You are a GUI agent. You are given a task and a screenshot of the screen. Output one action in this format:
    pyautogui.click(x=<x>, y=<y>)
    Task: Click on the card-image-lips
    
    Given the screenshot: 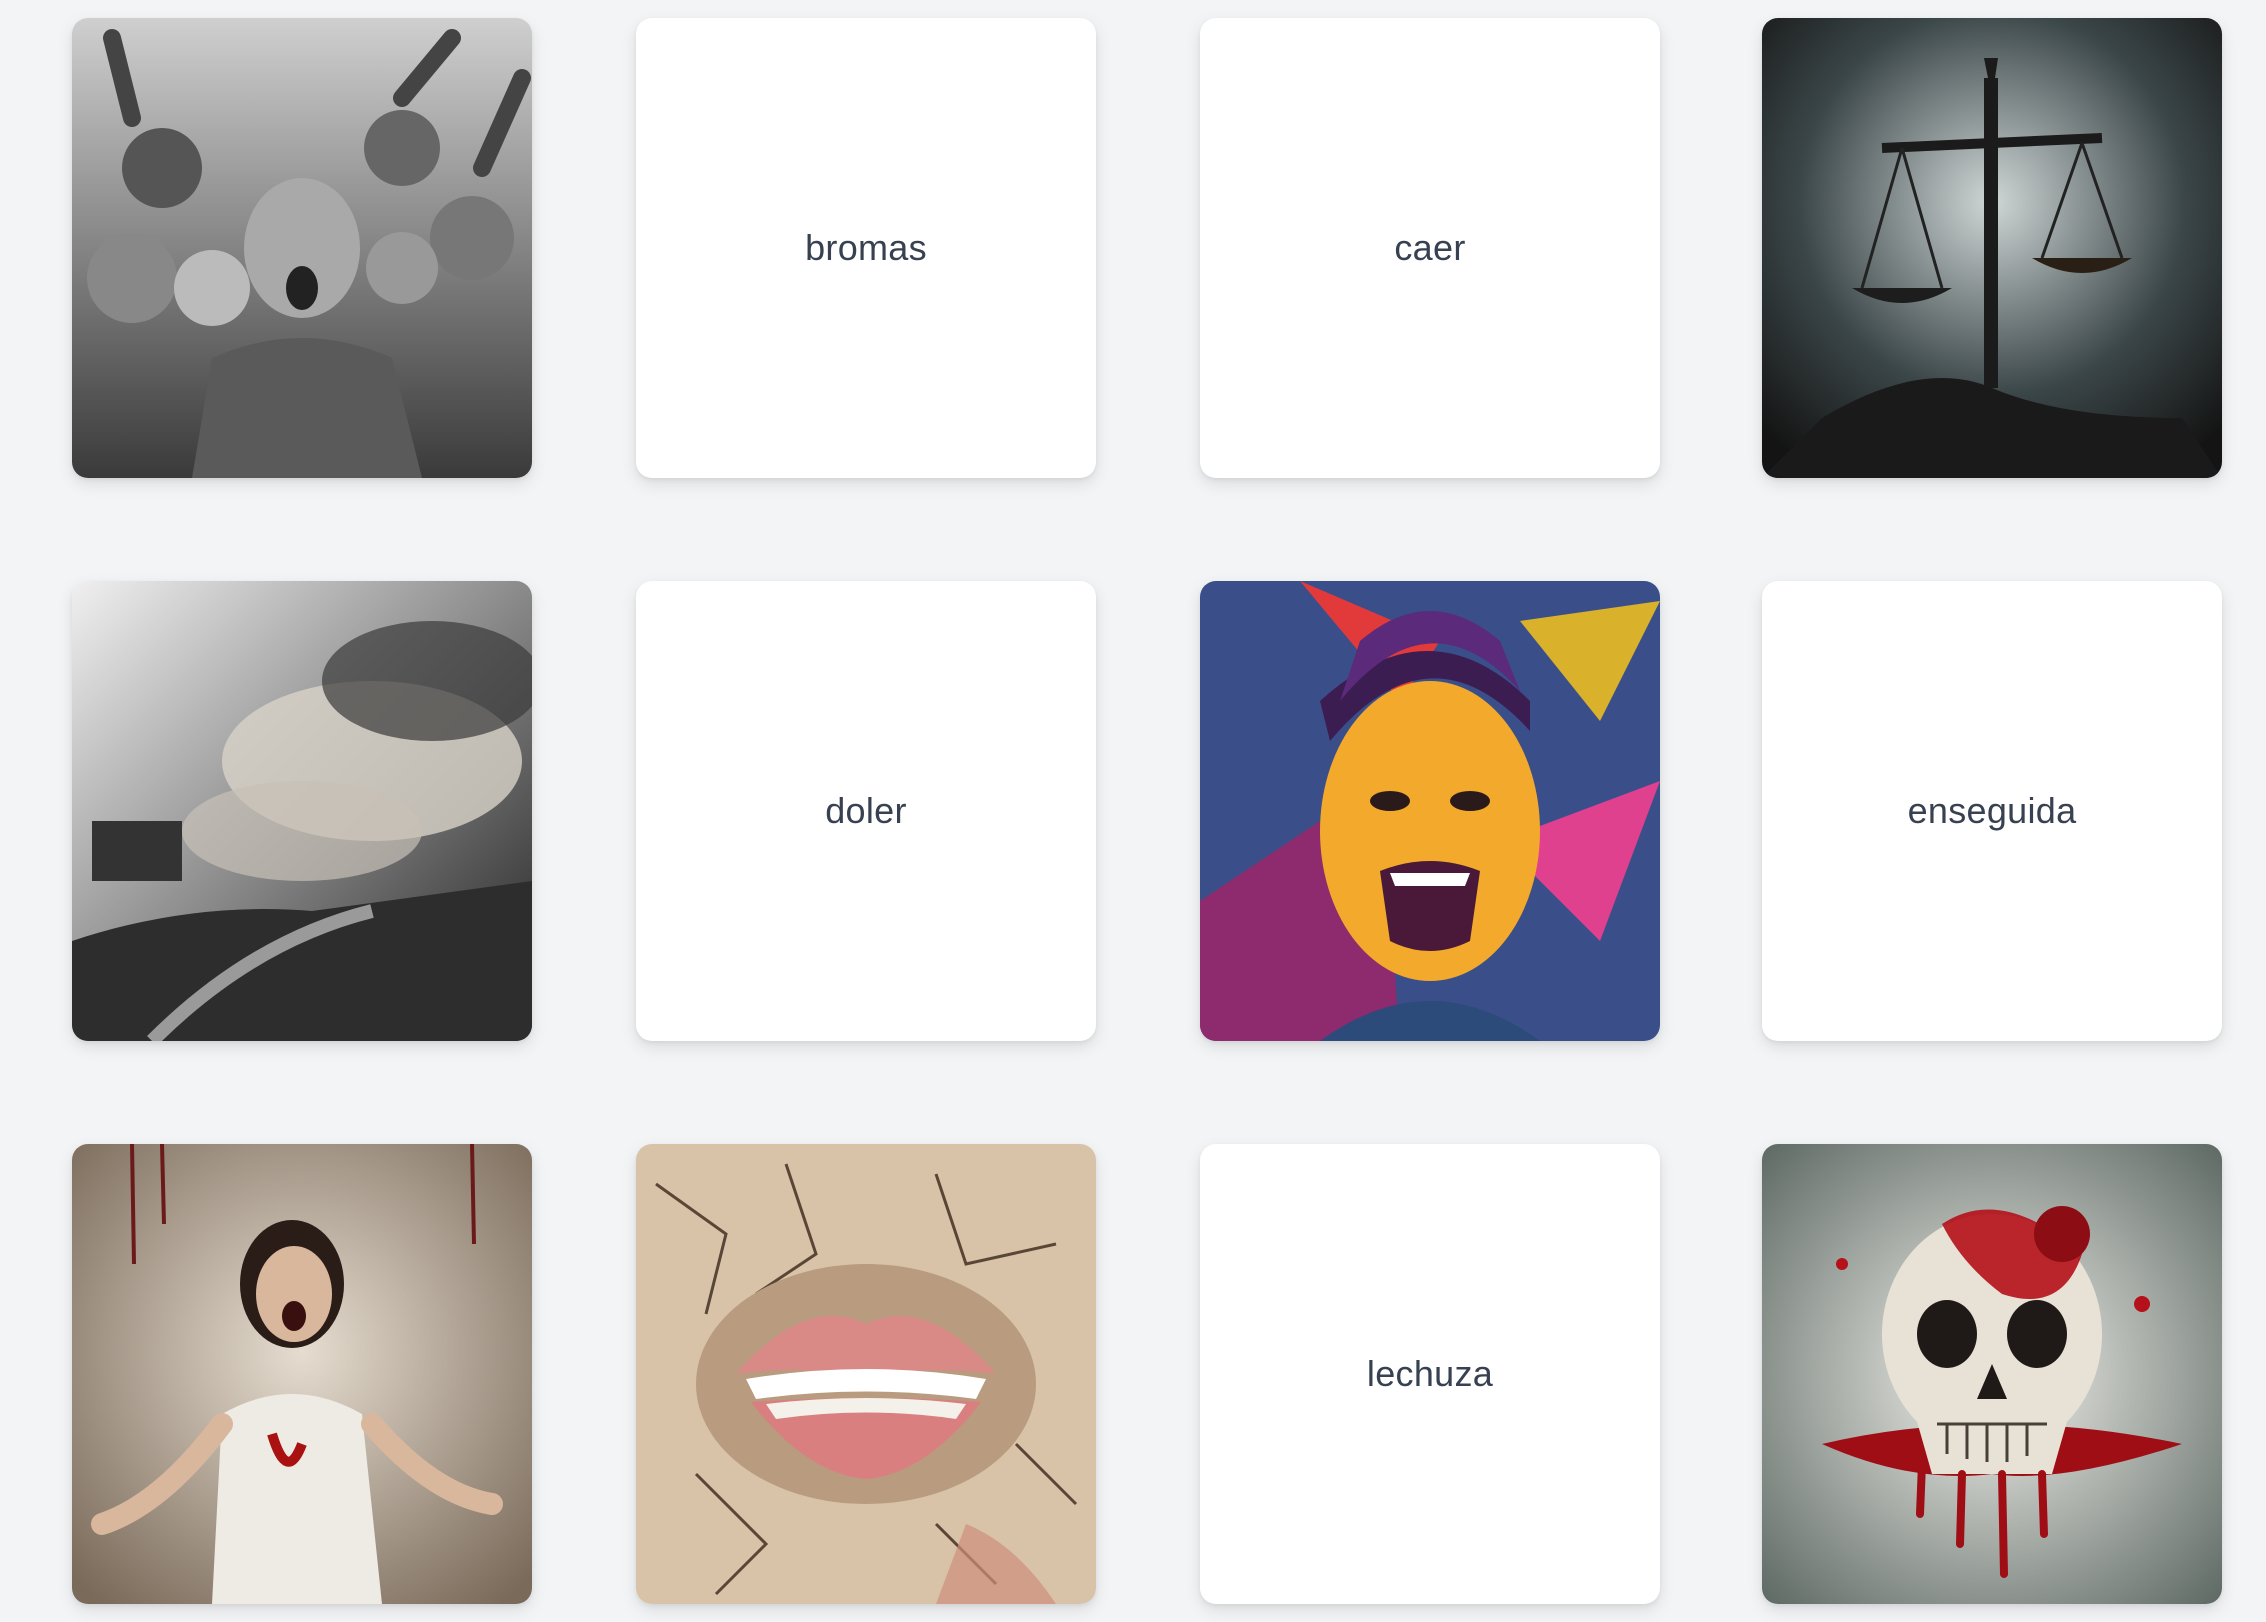 What is the action you would take?
    pyautogui.click(x=866, y=1374)
    